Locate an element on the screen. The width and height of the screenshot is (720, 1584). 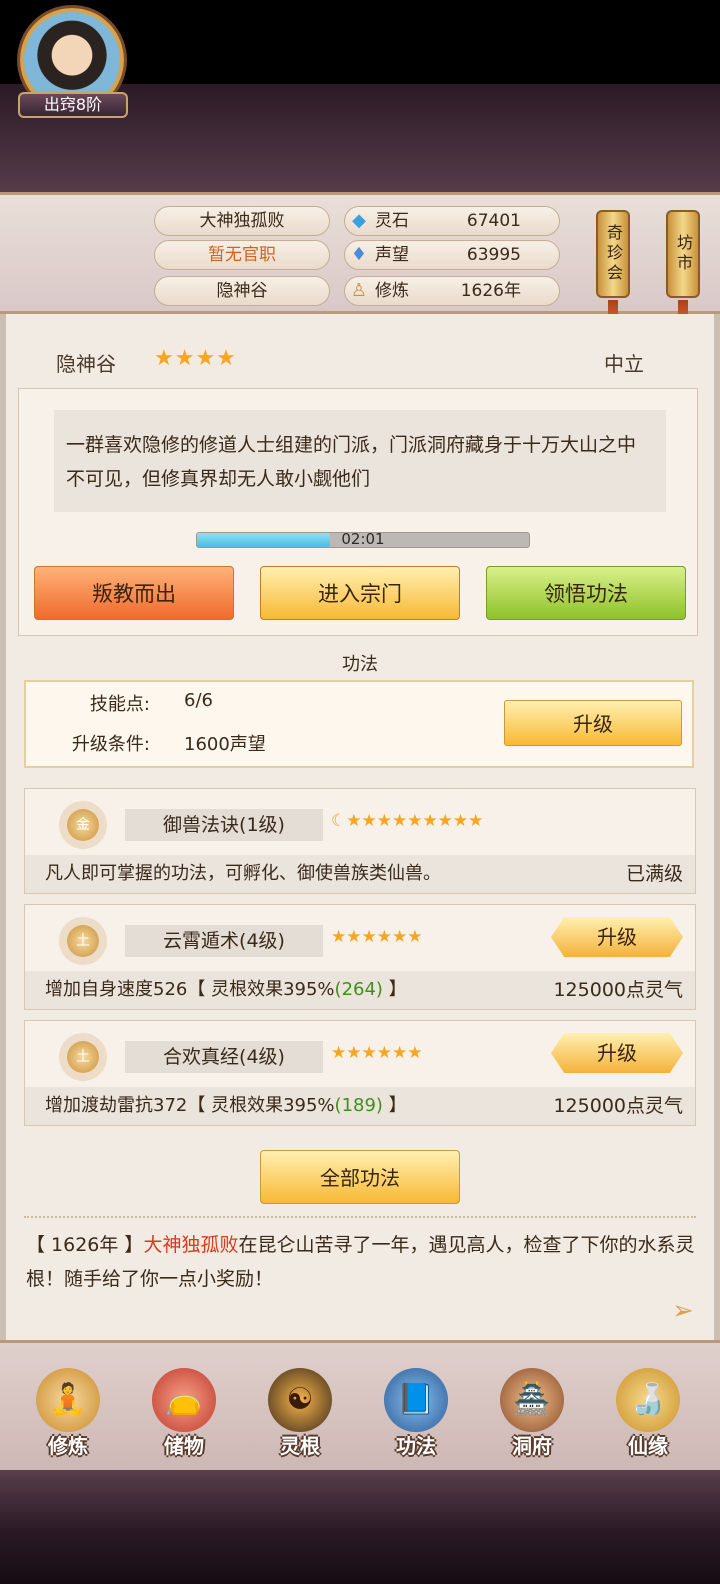
skill-effect-text: 增加渡劫雷抗372【 灵根效果395% is located at coordinates (190, 1105).